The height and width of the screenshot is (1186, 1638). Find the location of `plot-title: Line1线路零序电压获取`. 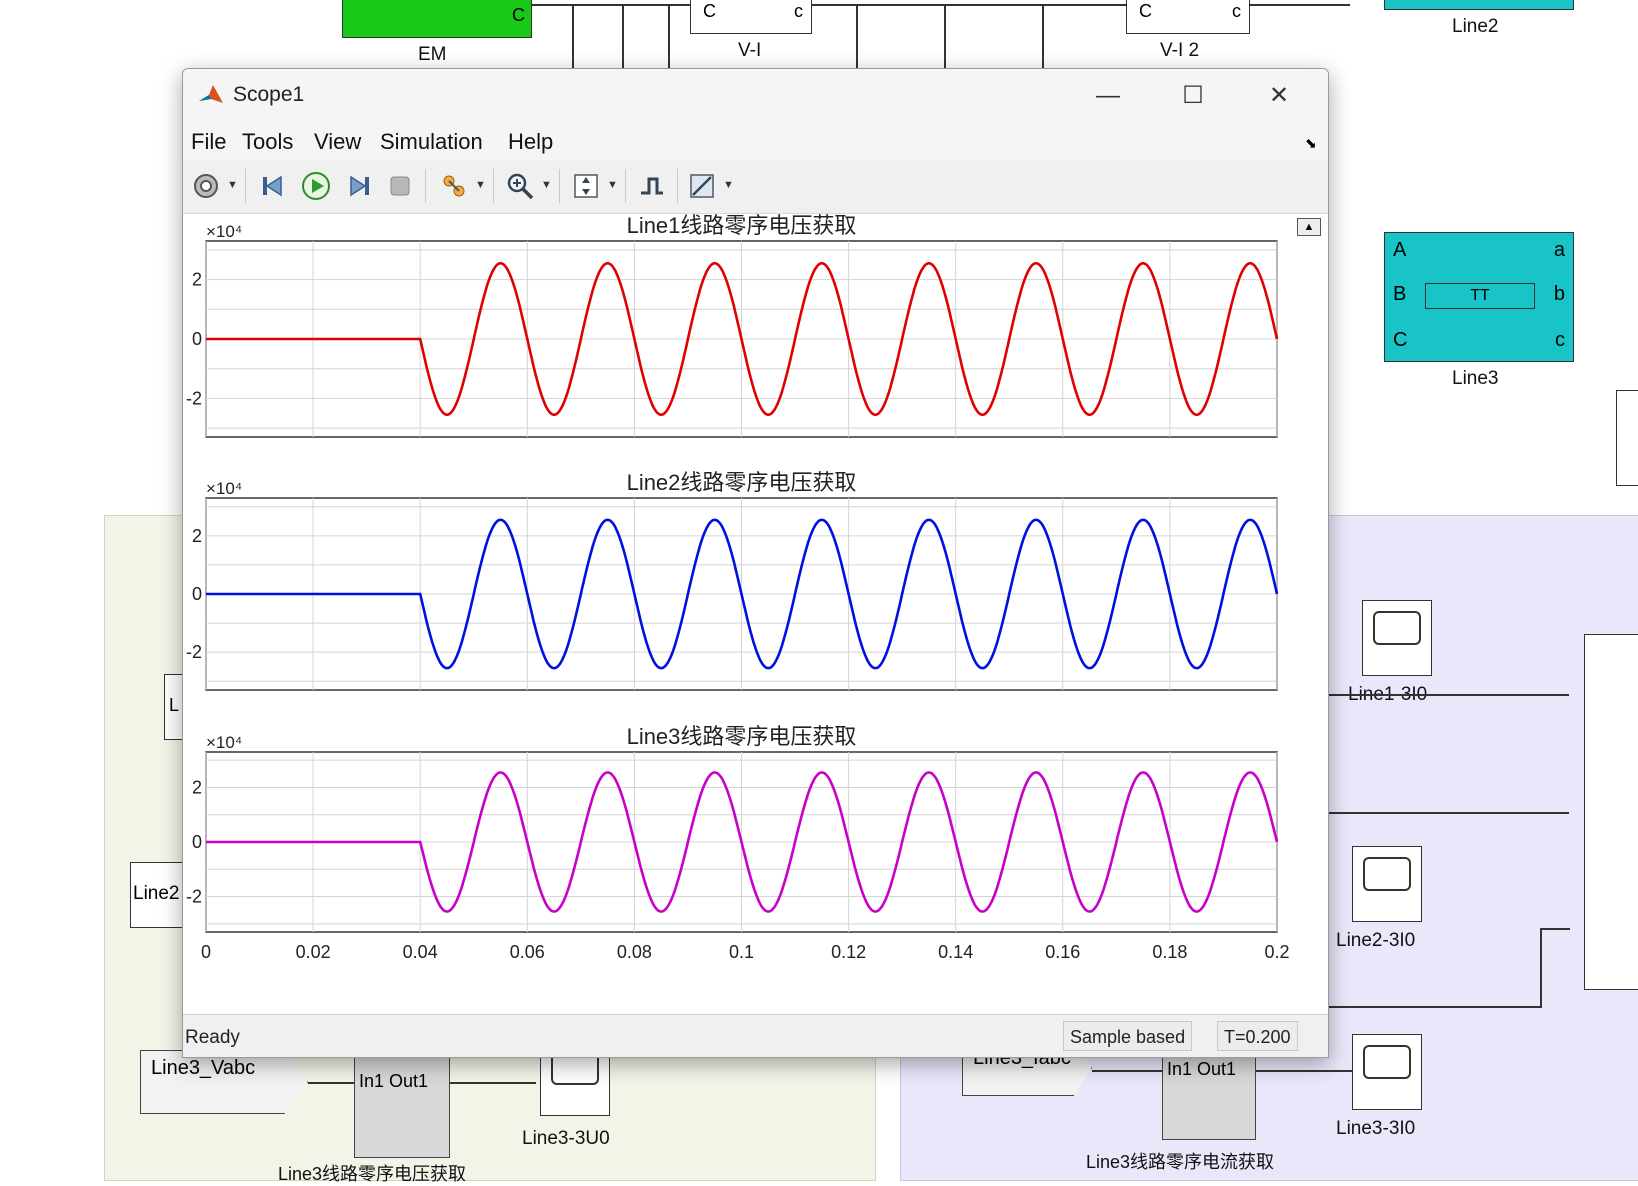

plot-title: Line1线路零序电压获取 is located at coordinates (742, 226).